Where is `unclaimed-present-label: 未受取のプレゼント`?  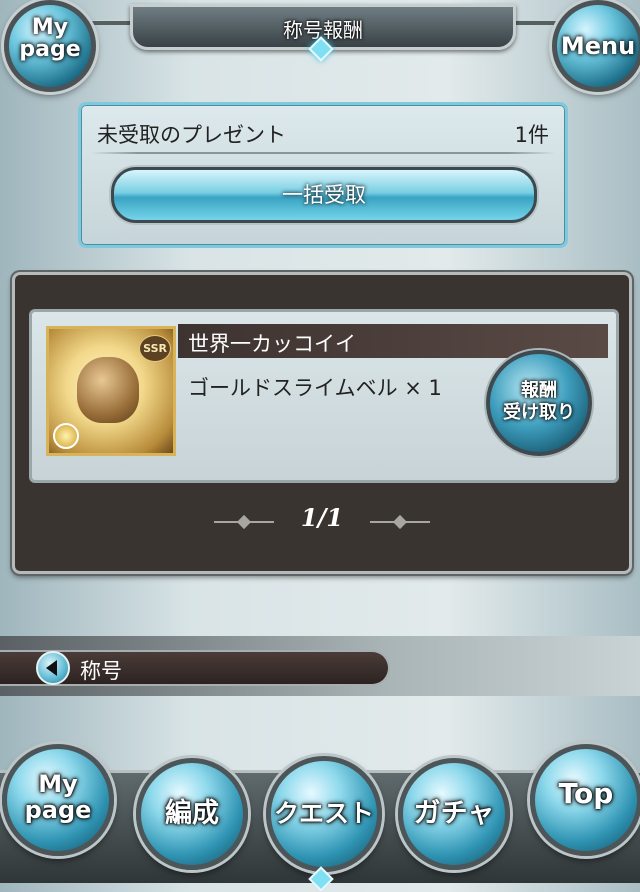 unclaimed-present-label: 未受取のプレゼント is located at coordinates (191, 135).